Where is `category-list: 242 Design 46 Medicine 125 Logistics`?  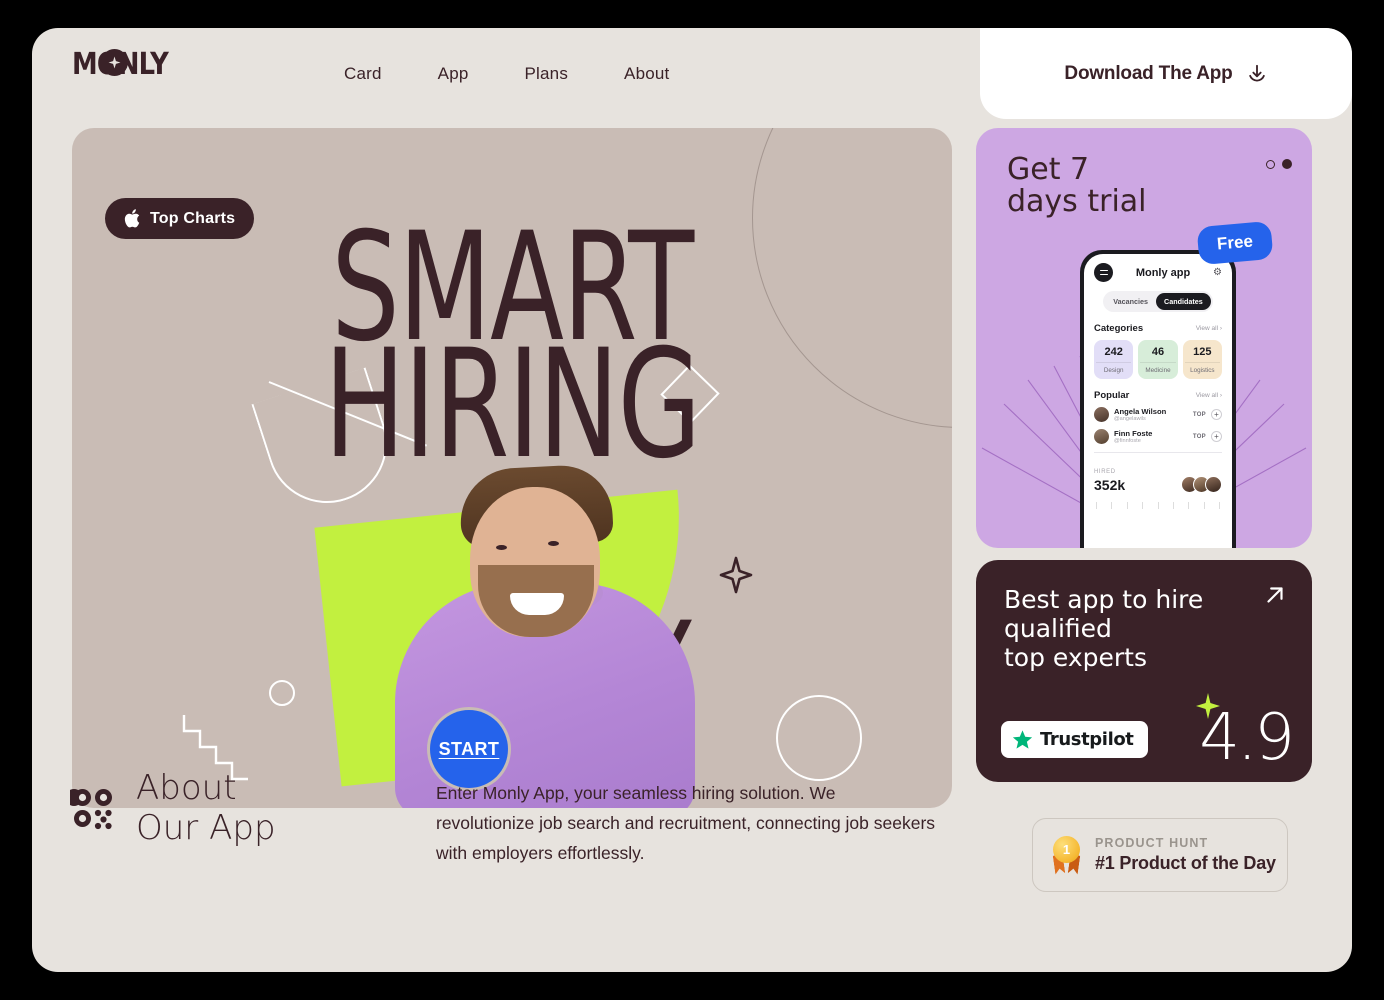
category-list: 242 Design 46 Medicine 125 Logistics is located at coordinates (1158, 359).